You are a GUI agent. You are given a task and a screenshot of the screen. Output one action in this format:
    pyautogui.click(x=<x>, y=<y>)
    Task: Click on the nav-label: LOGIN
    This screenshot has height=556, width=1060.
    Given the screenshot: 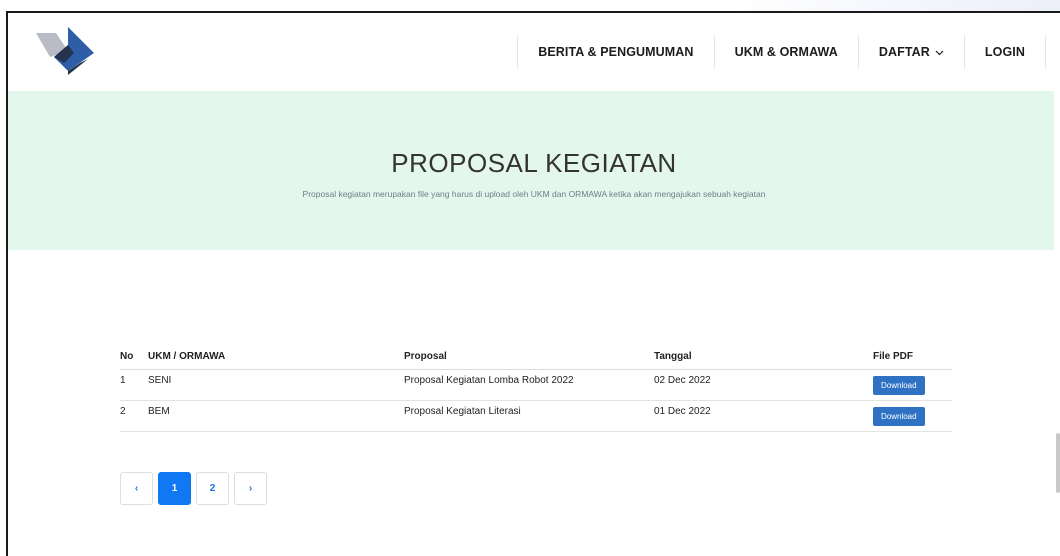 What is the action you would take?
    pyautogui.click(x=1004, y=52)
    